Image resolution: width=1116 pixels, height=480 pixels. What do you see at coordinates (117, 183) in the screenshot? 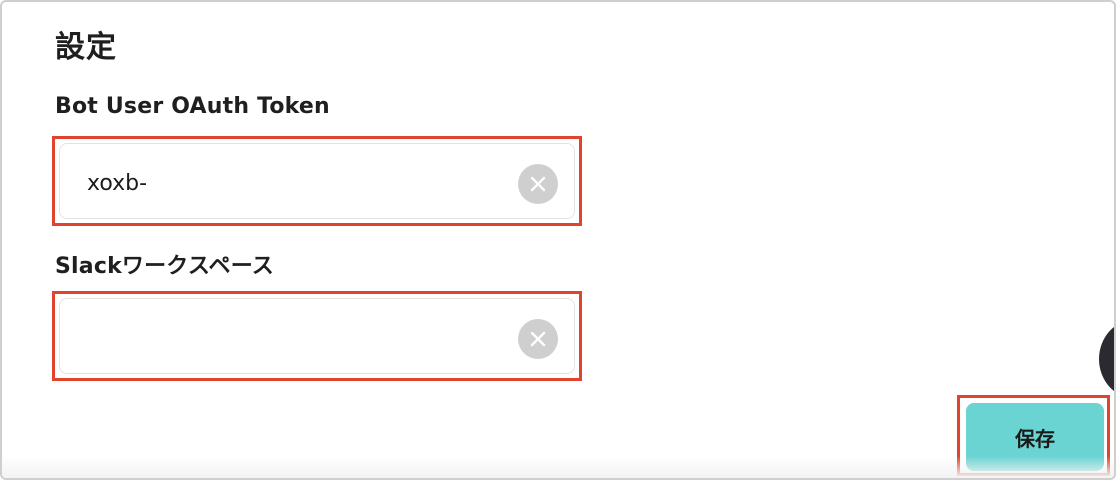
I see `bot-token-value: xoxb-` at bounding box center [117, 183].